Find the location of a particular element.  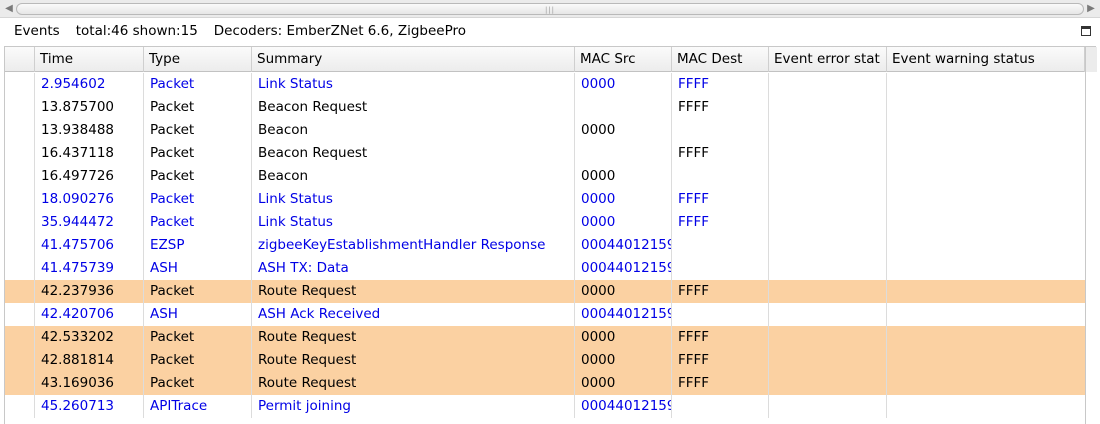

column-header-event-error-status: Event error stat is located at coordinates (828, 59).